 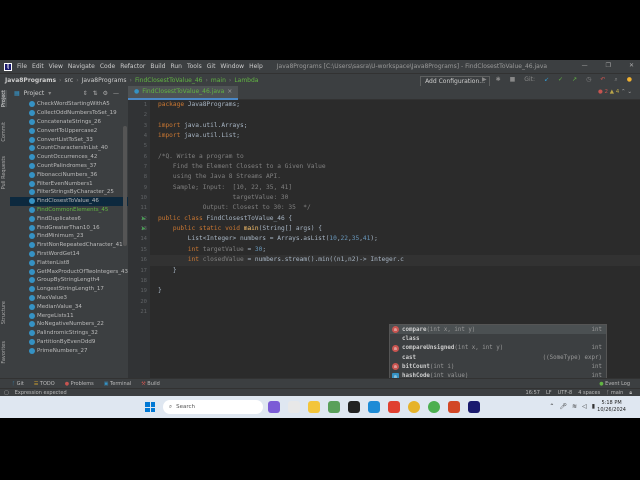 What do you see at coordinates (150, 384) in the screenshot?
I see `tool-build: ⚒ Build` at bounding box center [150, 384].